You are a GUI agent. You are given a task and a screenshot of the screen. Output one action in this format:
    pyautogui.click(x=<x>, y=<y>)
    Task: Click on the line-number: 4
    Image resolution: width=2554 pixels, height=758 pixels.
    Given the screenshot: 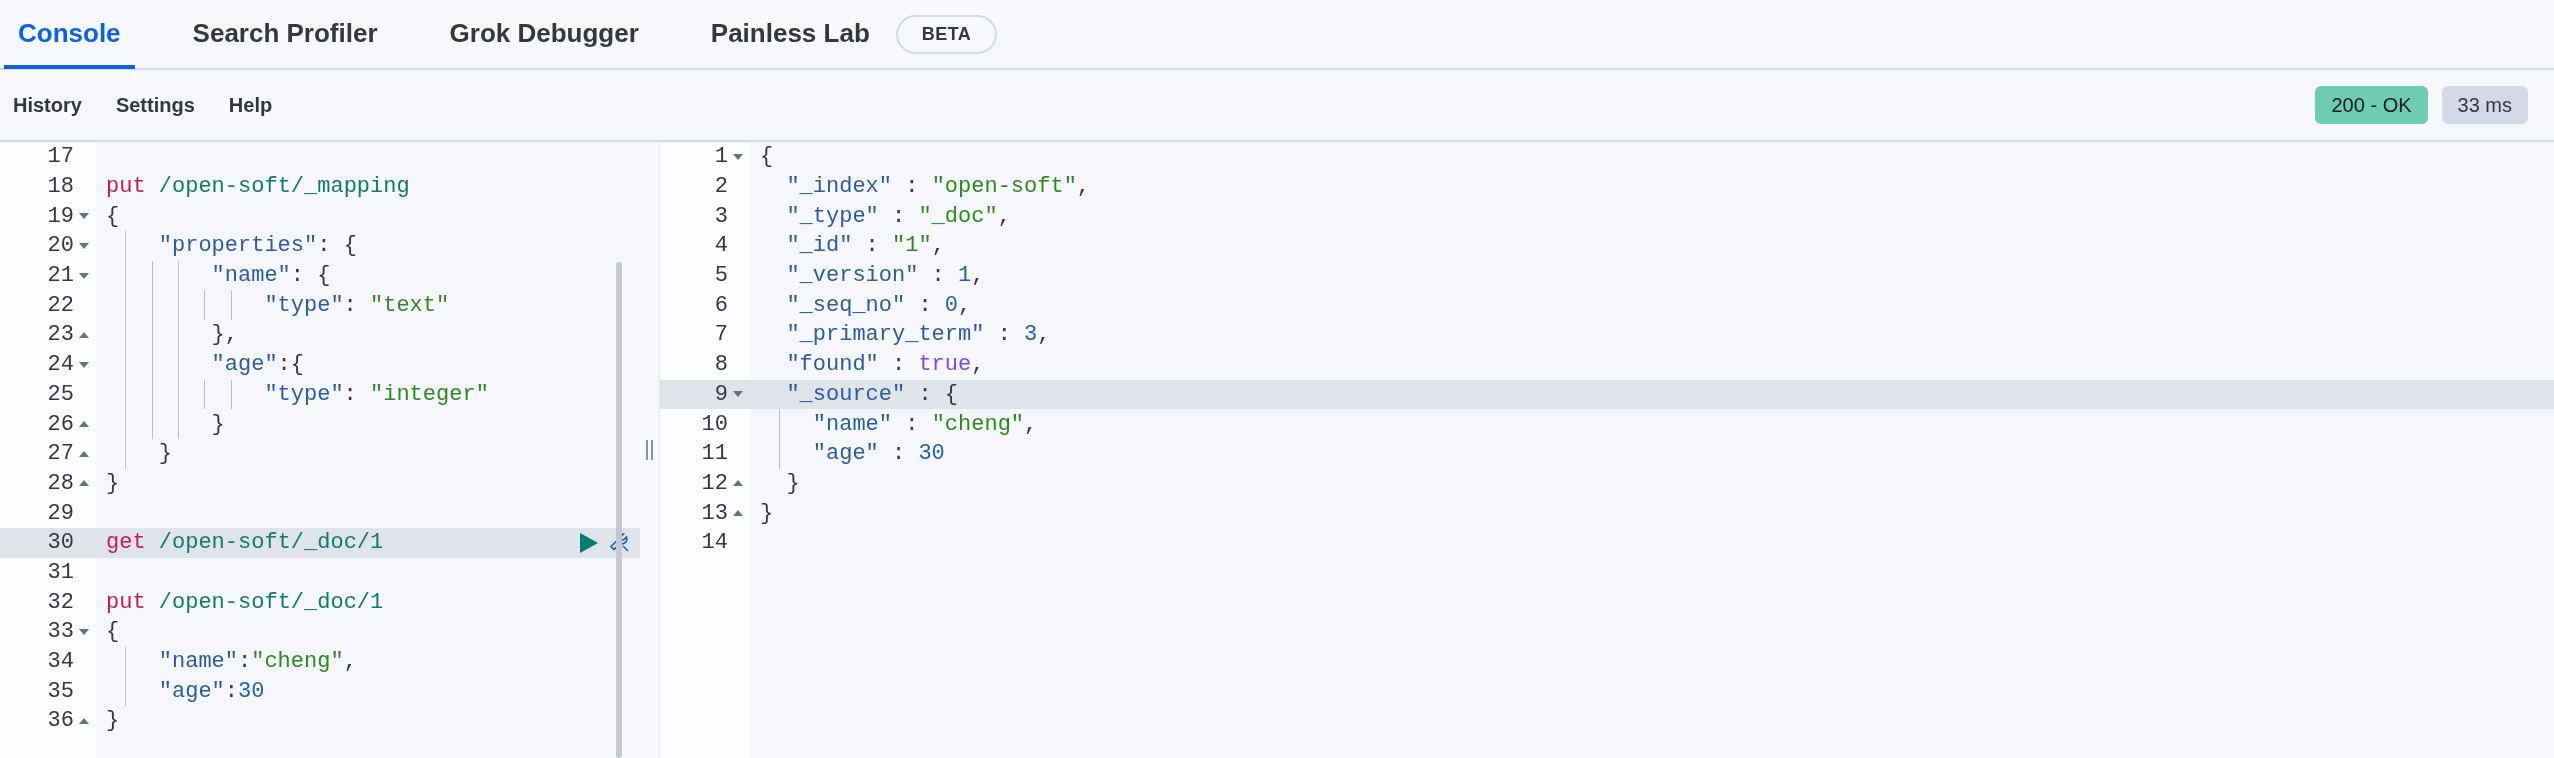 What is the action you would take?
    pyautogui.click(x=721, y=246)
    